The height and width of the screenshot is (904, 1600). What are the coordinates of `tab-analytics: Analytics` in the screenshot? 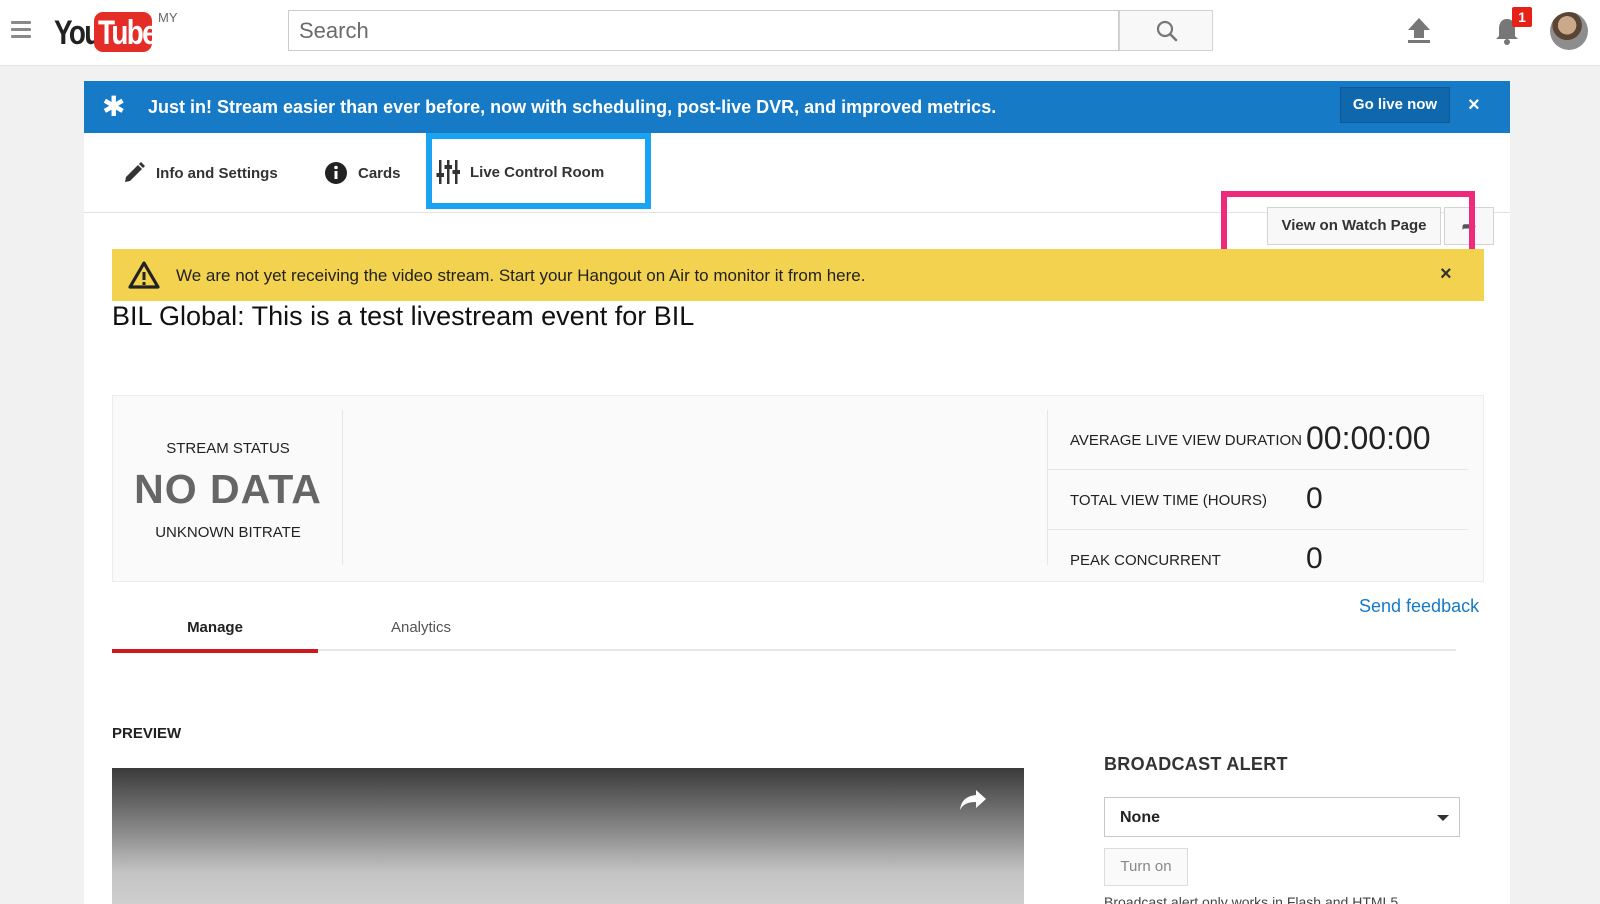 It's located at (421, 636).